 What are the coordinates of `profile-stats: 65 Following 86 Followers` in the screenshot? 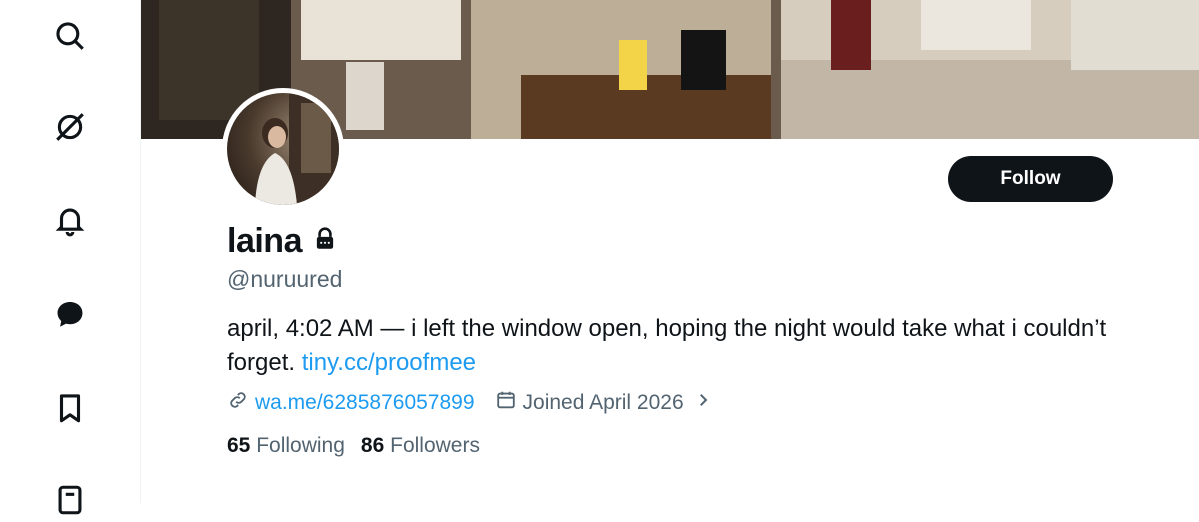 It's located at (353, 446).